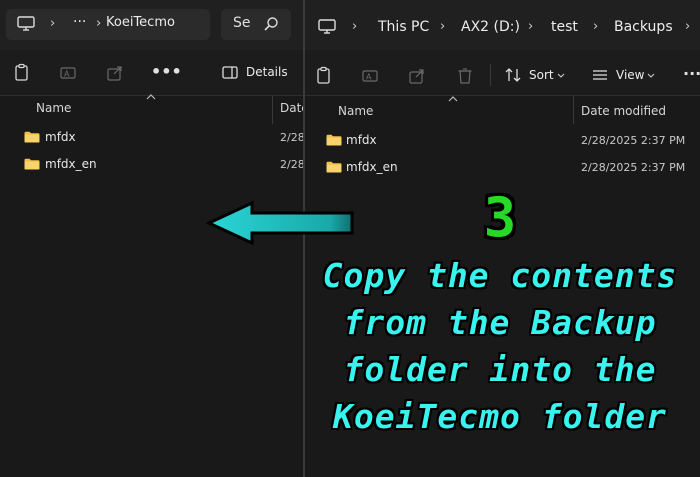 This screenshot has height=477, width=700. Describe the element at coordinates (500, 322) in the screenshot. I see `instruction-line: from the Backup` at that location.